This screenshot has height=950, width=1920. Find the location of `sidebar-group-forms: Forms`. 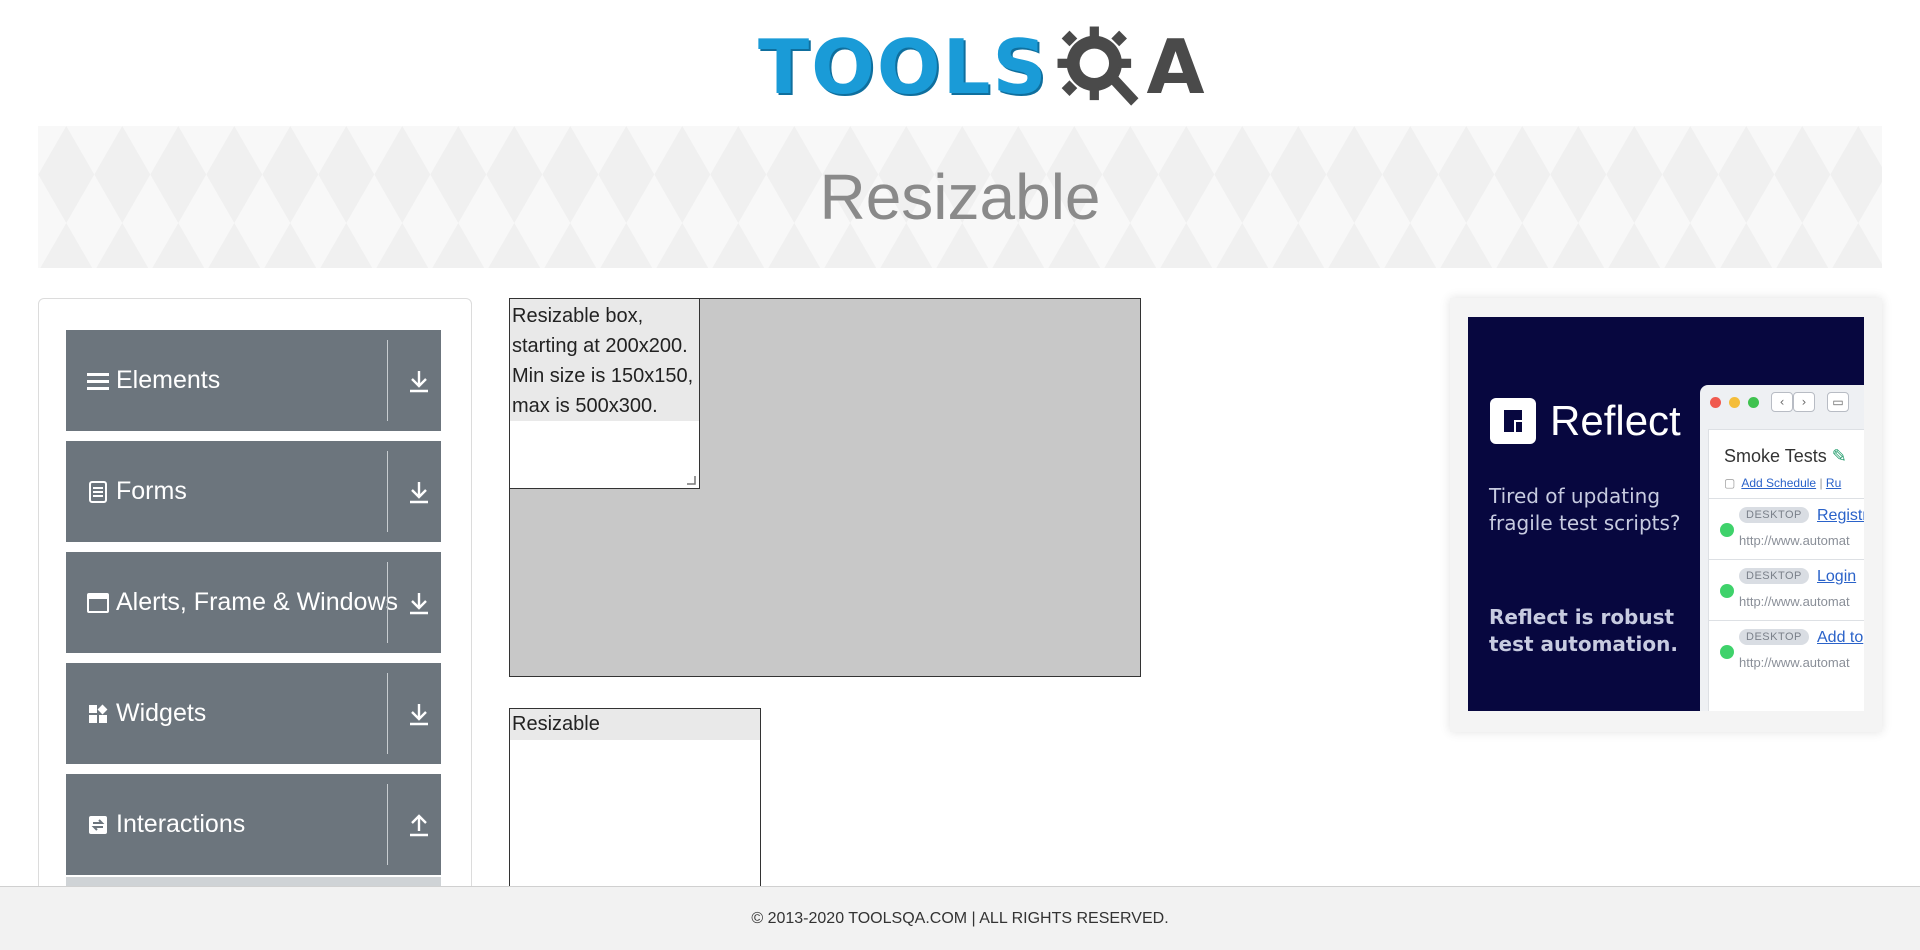

sidebar-group-forms: Forms is located at coordinates (253, 491).